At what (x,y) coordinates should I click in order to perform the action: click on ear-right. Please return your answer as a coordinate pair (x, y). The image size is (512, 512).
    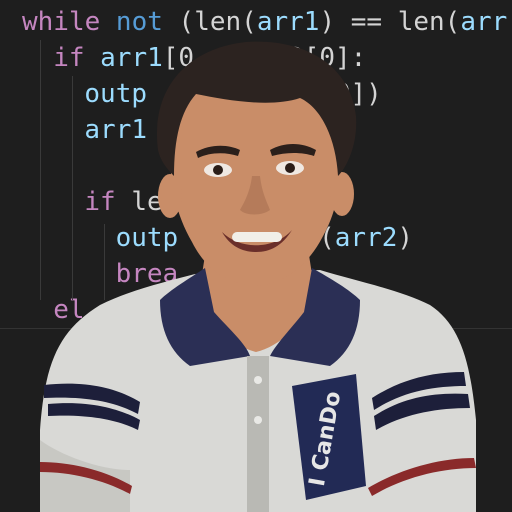
    Looking at the image, I should click on (342, 194).